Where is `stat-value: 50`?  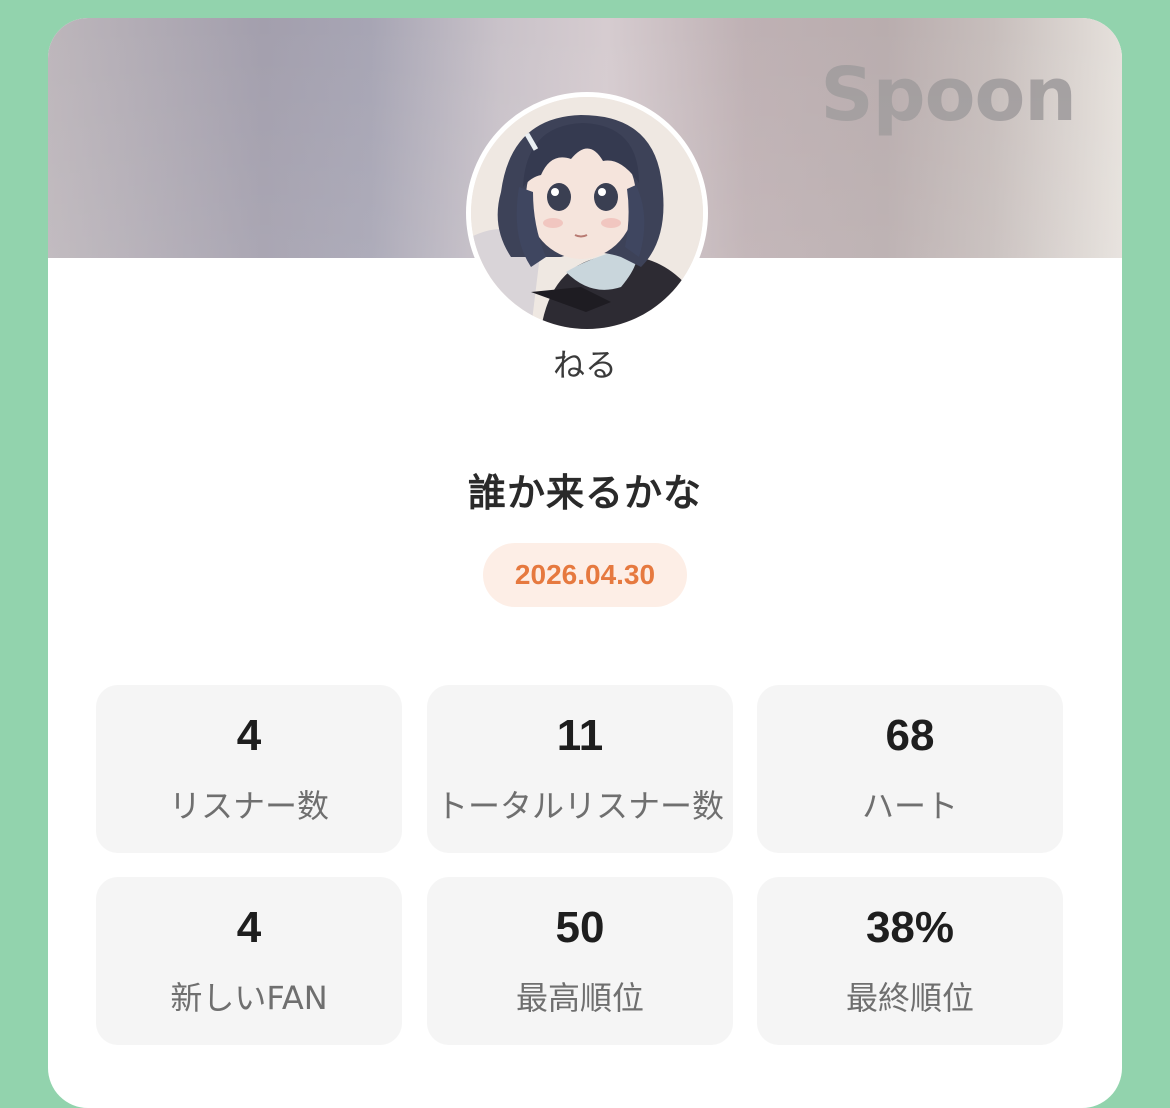 stat-value: 50 is located at coordinates (580, 927).